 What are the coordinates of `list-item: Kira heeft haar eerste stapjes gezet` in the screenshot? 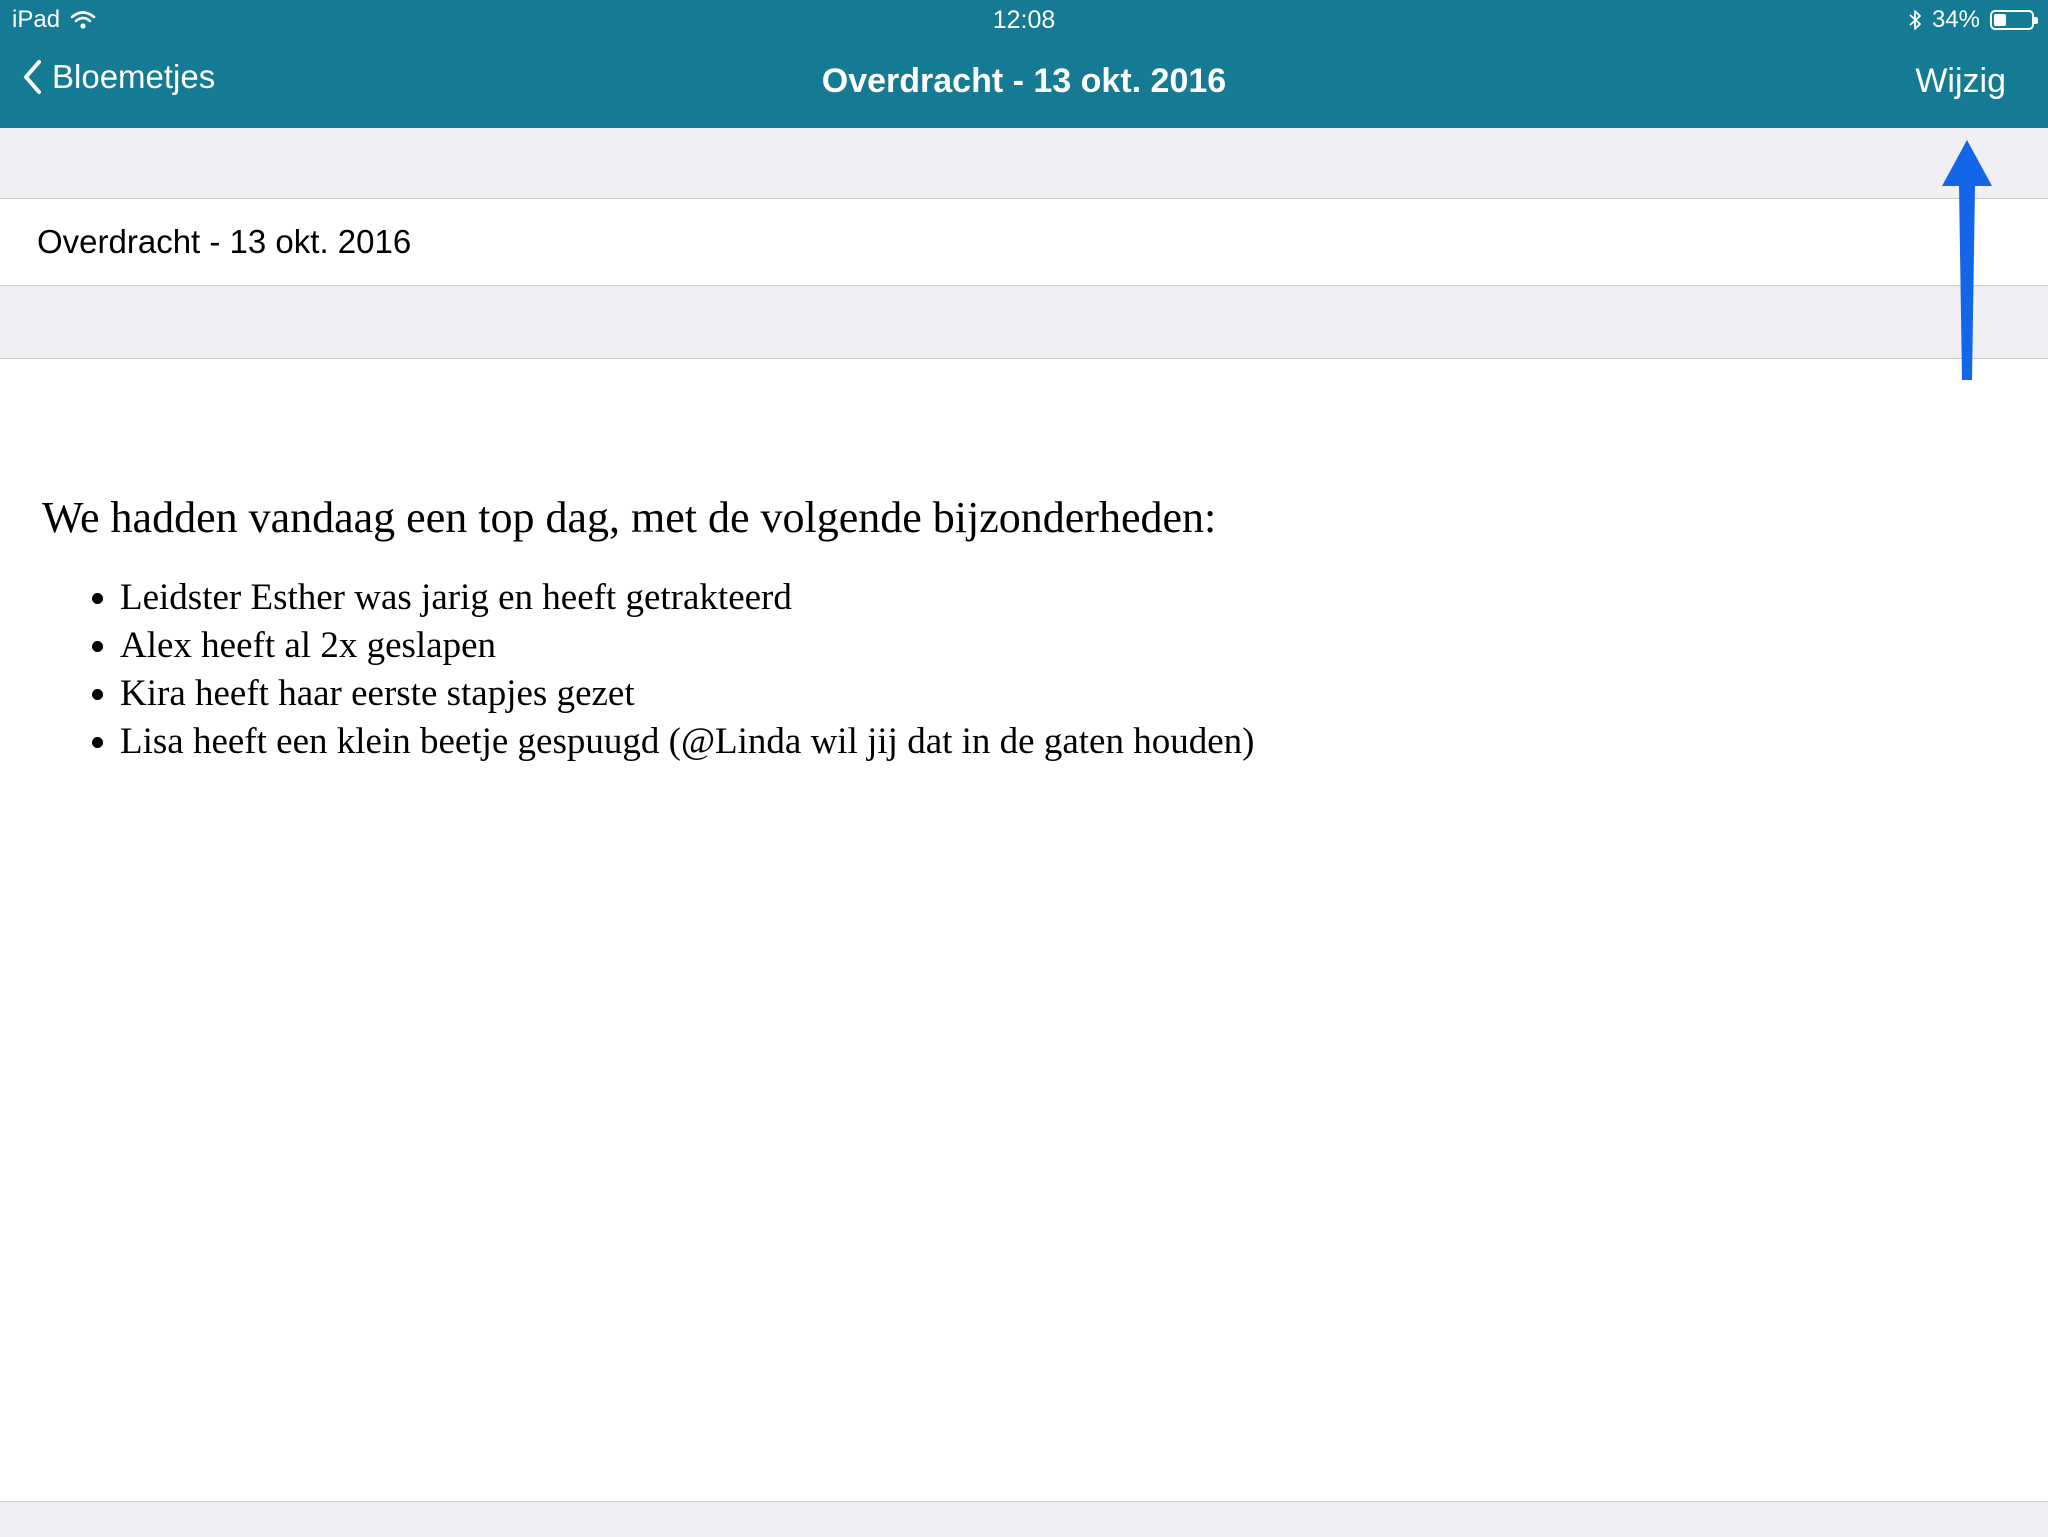 It's located at (1031, 694).